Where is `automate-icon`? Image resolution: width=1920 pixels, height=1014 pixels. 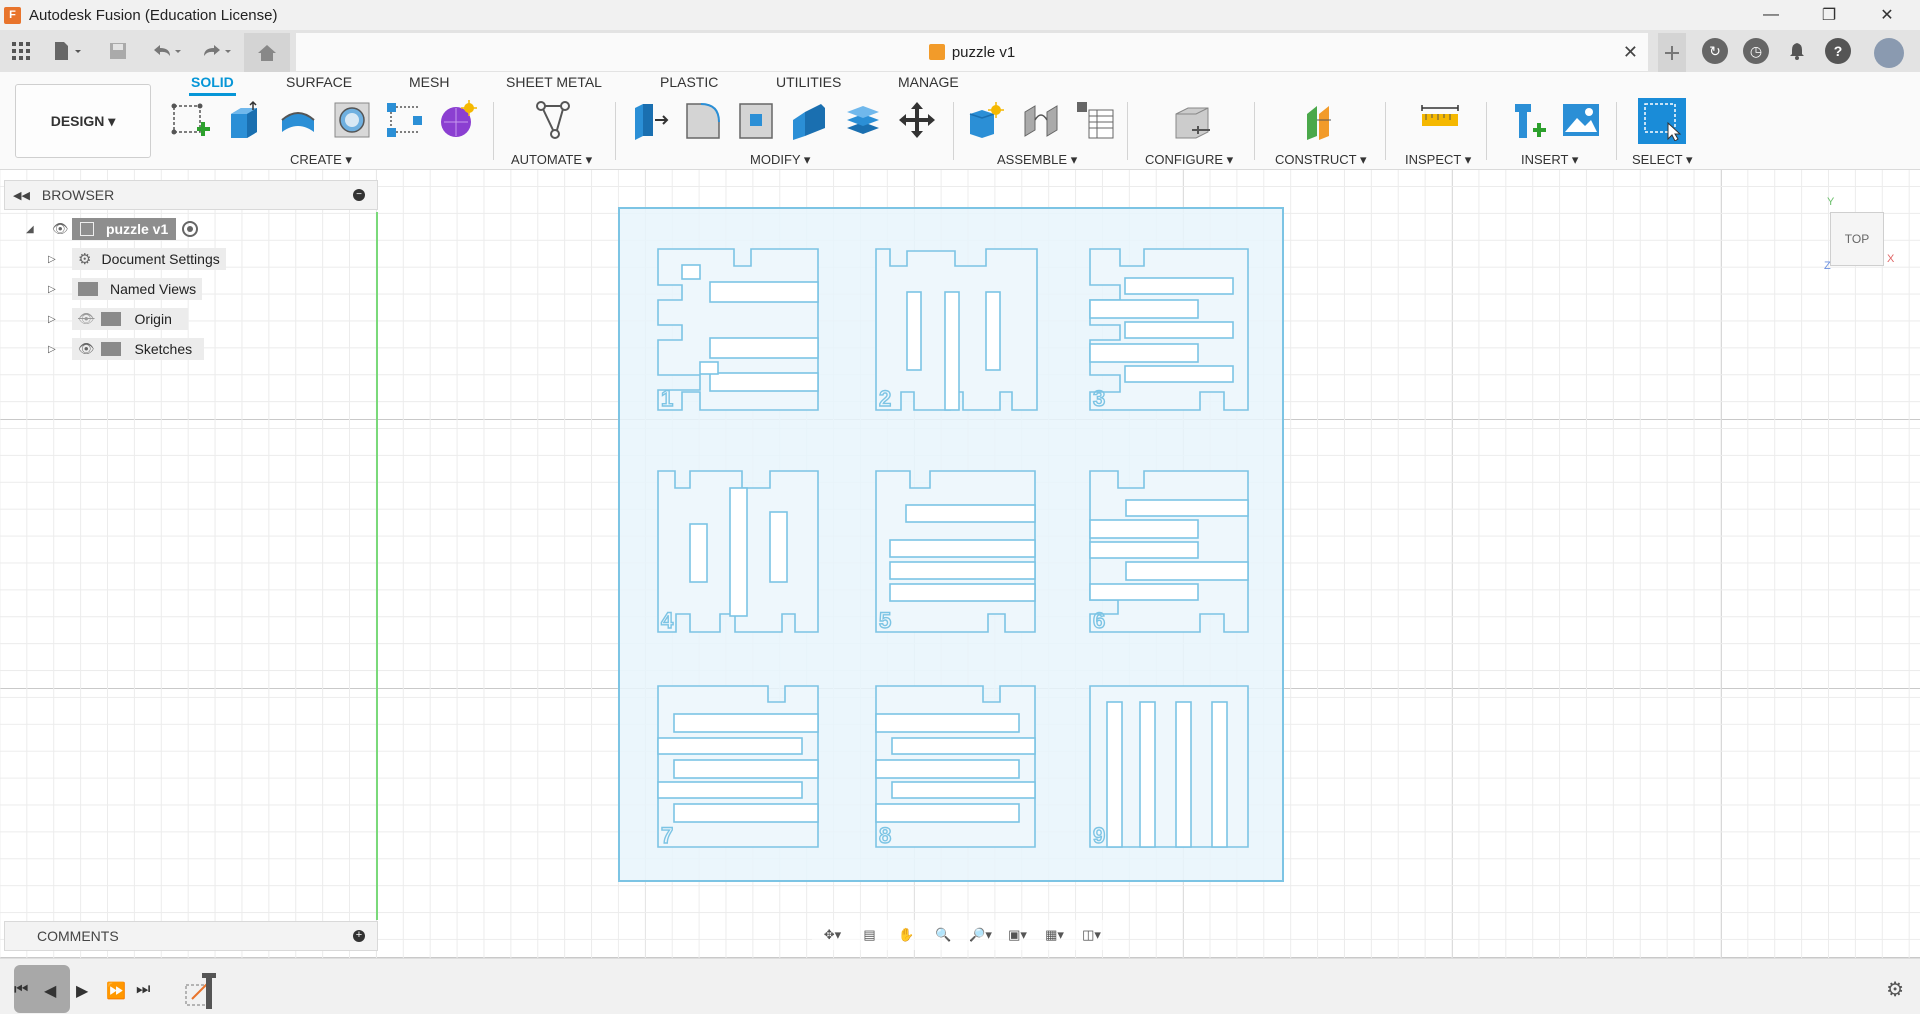
automate-icon is located at coordinates (553, 120).